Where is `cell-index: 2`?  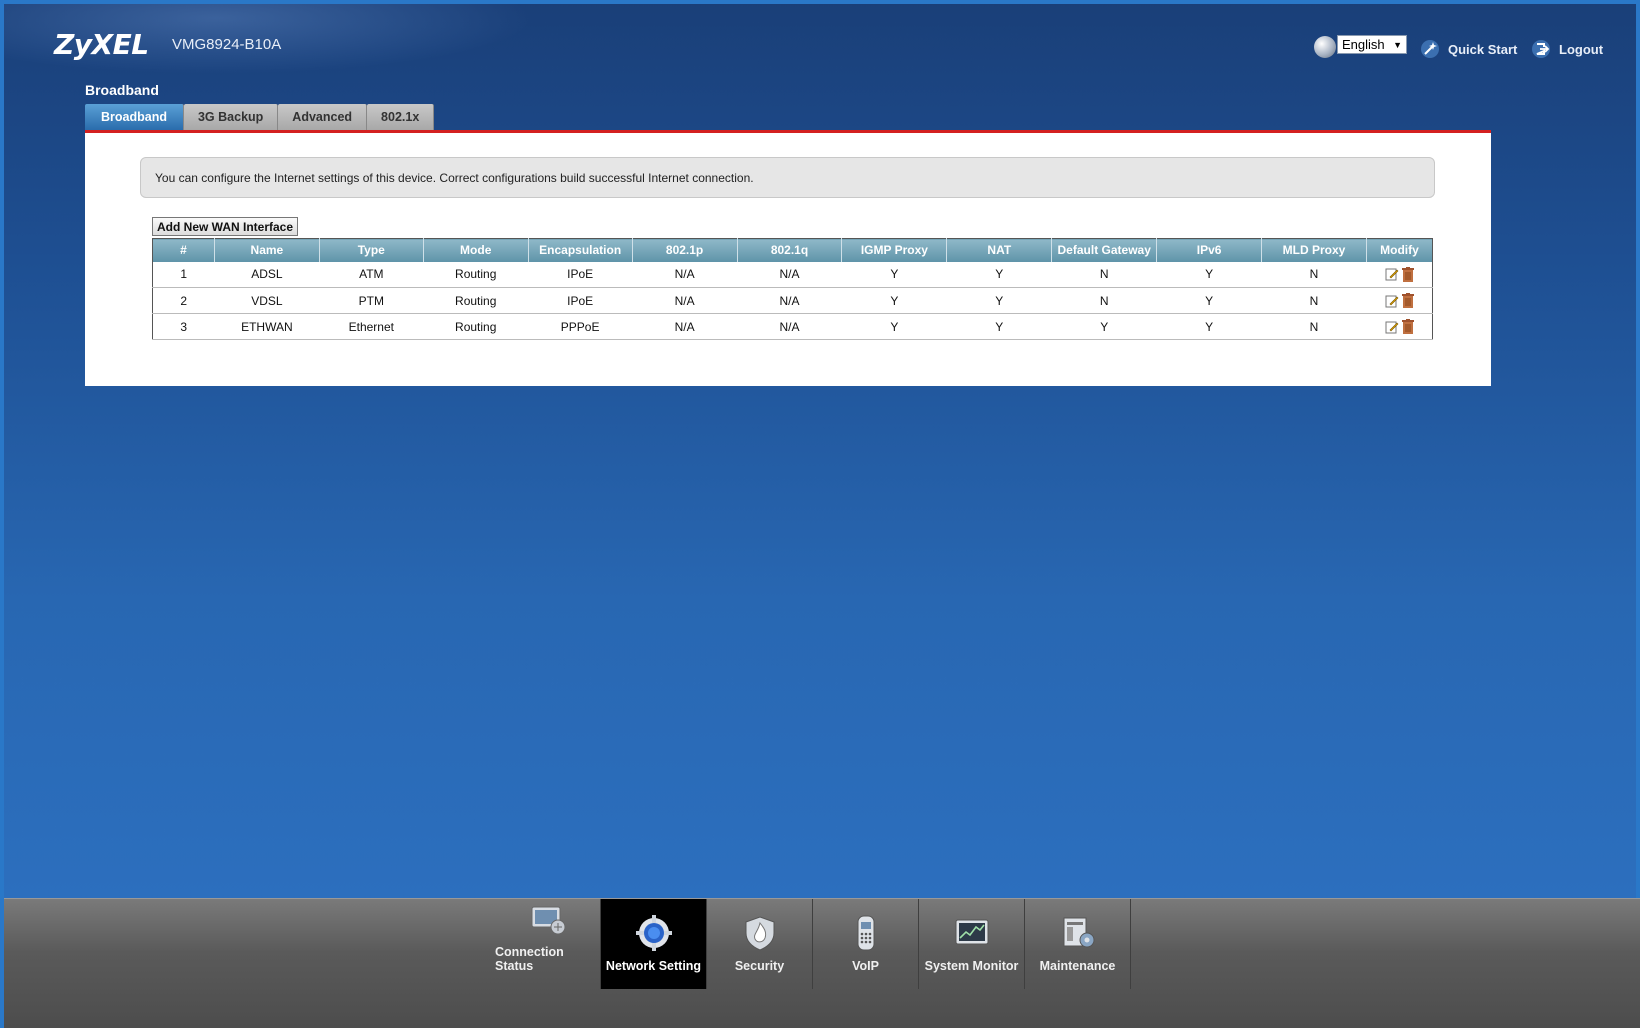 cell-index: 2 is located at coordinates (183, 300).